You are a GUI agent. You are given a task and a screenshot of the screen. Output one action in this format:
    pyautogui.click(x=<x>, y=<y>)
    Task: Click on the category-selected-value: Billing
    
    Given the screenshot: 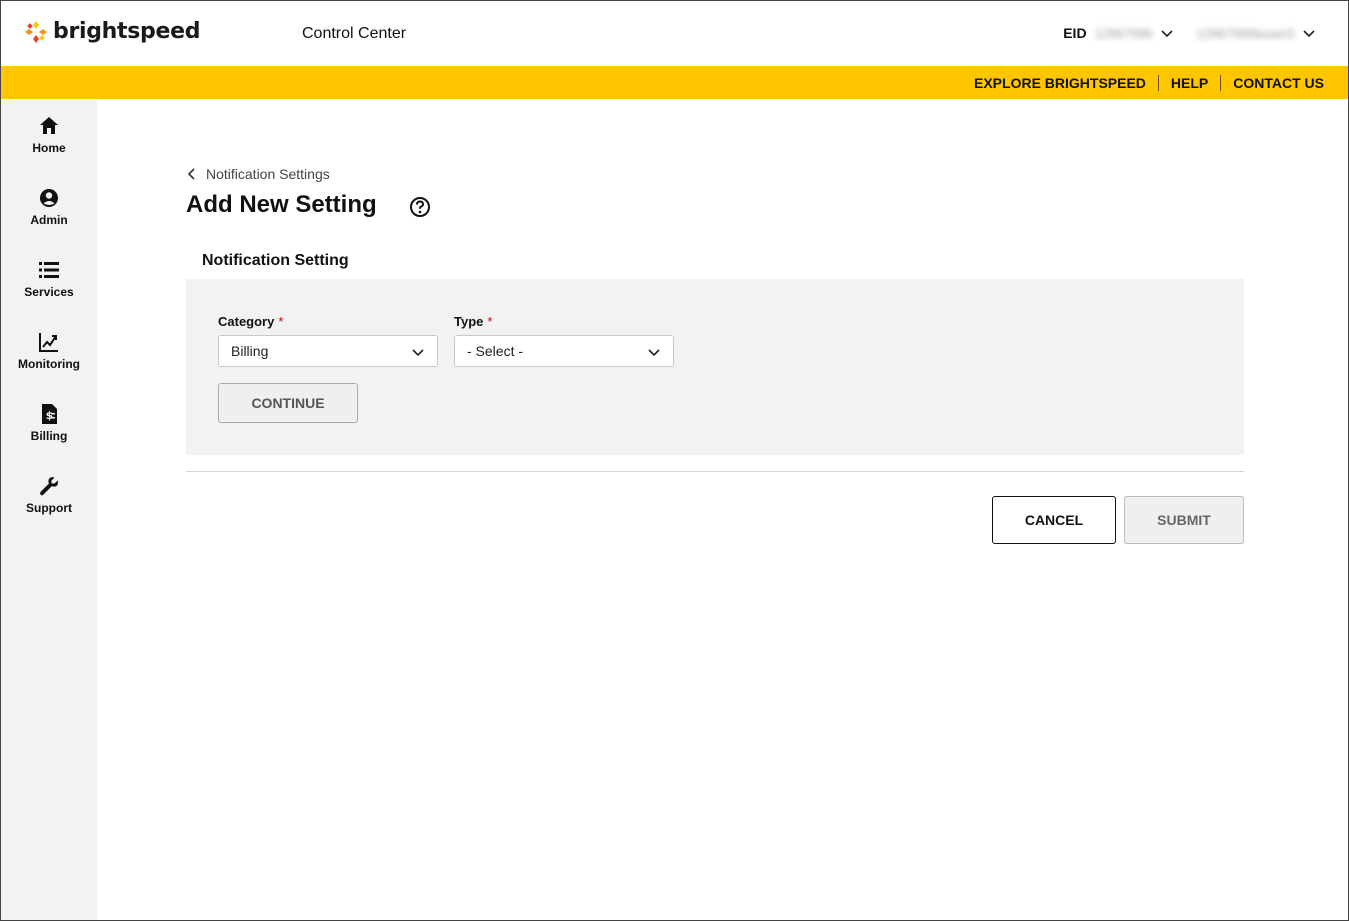 What is the action you would take?
    pyautogui.click(x=250, y=351)
    